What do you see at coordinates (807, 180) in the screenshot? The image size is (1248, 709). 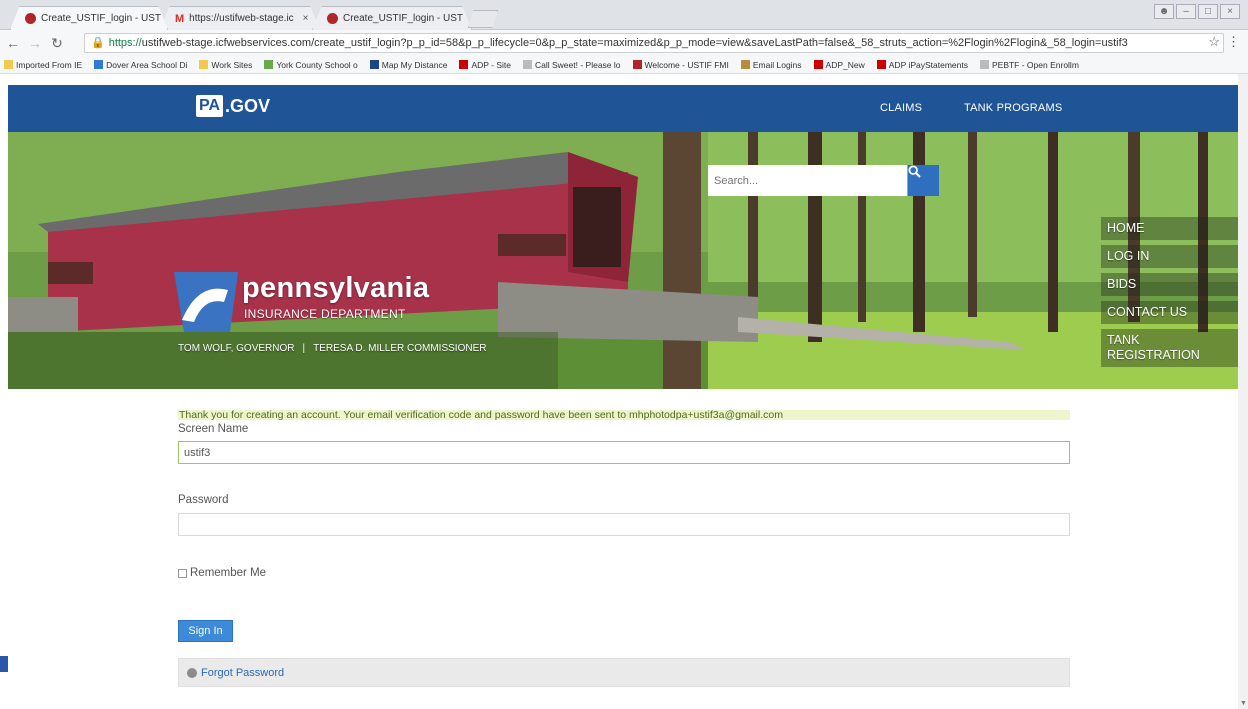 I see `search-input` at bounding box center [807, 180].